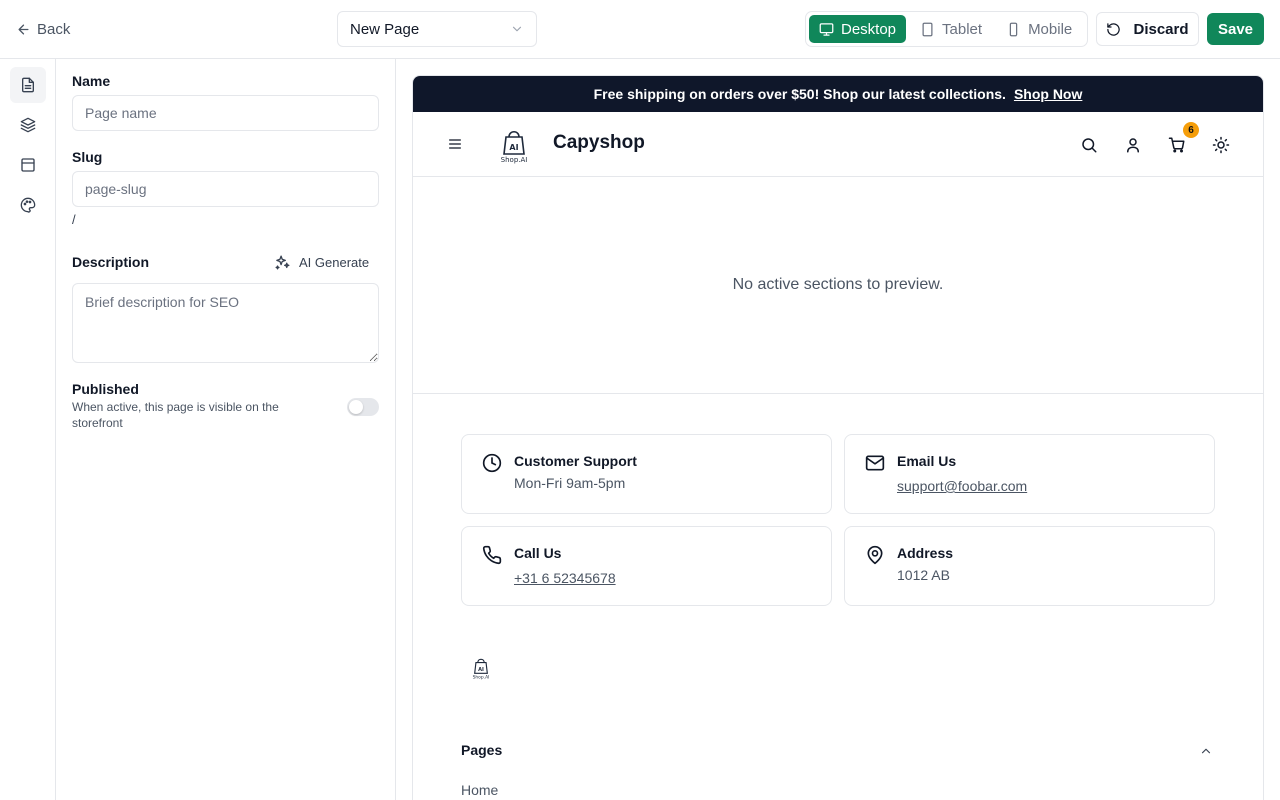 Image resolution: width=1280 pixels, height=800 pixels. I want to click on save-button: Save, so click(1235, 29).